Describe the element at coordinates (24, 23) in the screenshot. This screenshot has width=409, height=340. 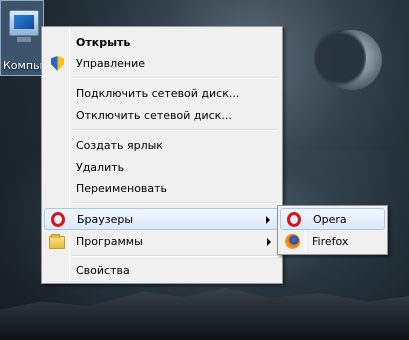
I see `computer-icon` at that location.